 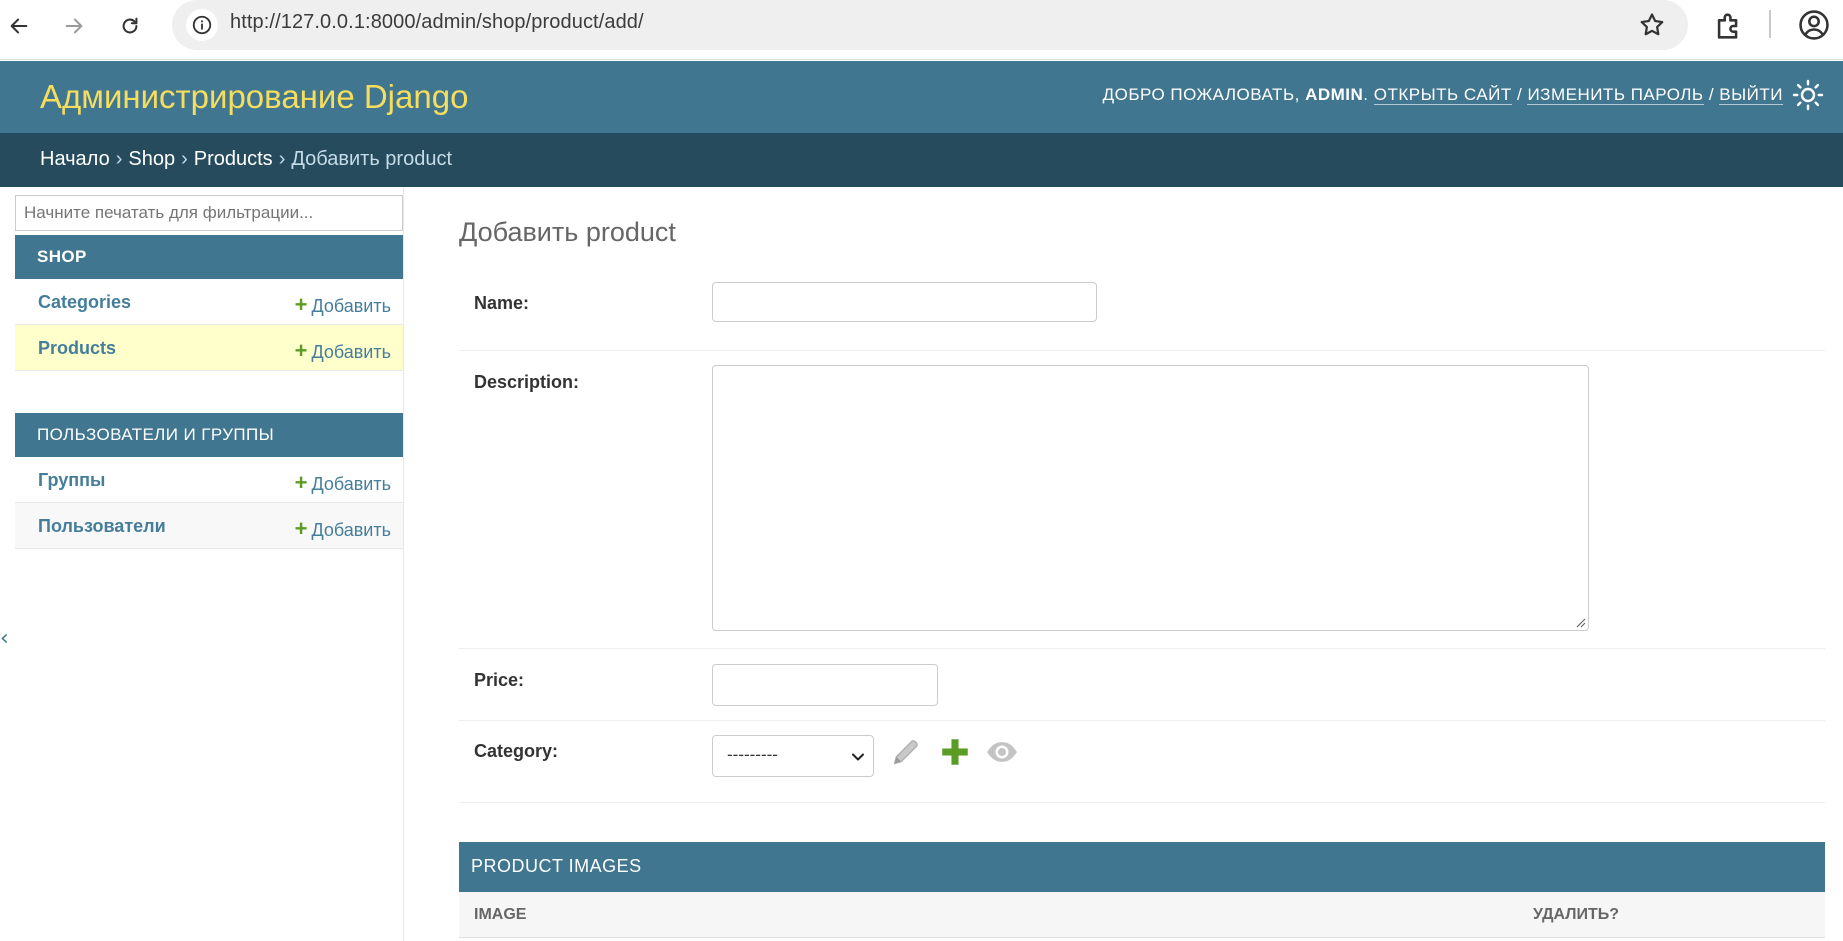 I want to click on reload-icon, so click(x=130, y=26).